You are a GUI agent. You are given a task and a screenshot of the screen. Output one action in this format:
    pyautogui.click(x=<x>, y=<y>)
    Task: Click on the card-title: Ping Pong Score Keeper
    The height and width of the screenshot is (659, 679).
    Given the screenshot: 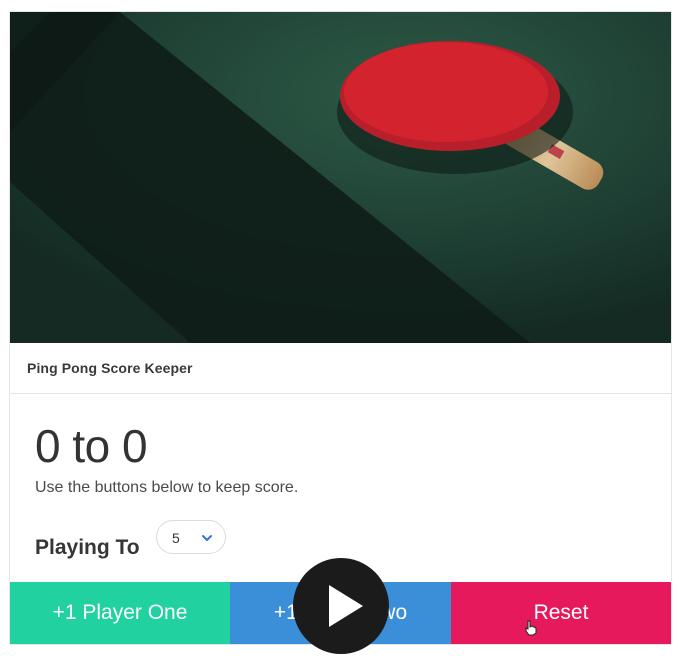 What is the action you would take?
    pyautogui.click(x=110, y=368)
    